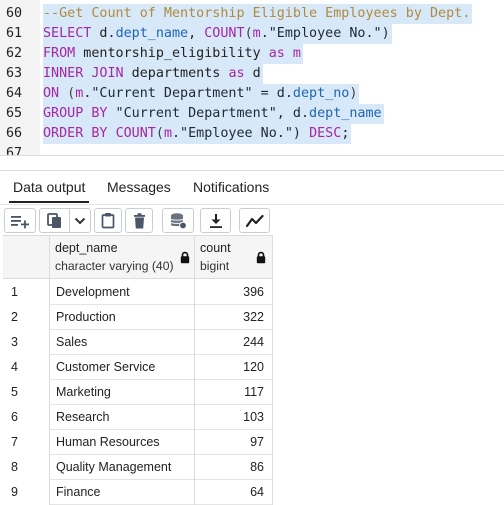 This screenshot has height=505, width=504. Describe the element at coordinates (14, 133) in the screenshot. I see `line-number: 66` at that location.